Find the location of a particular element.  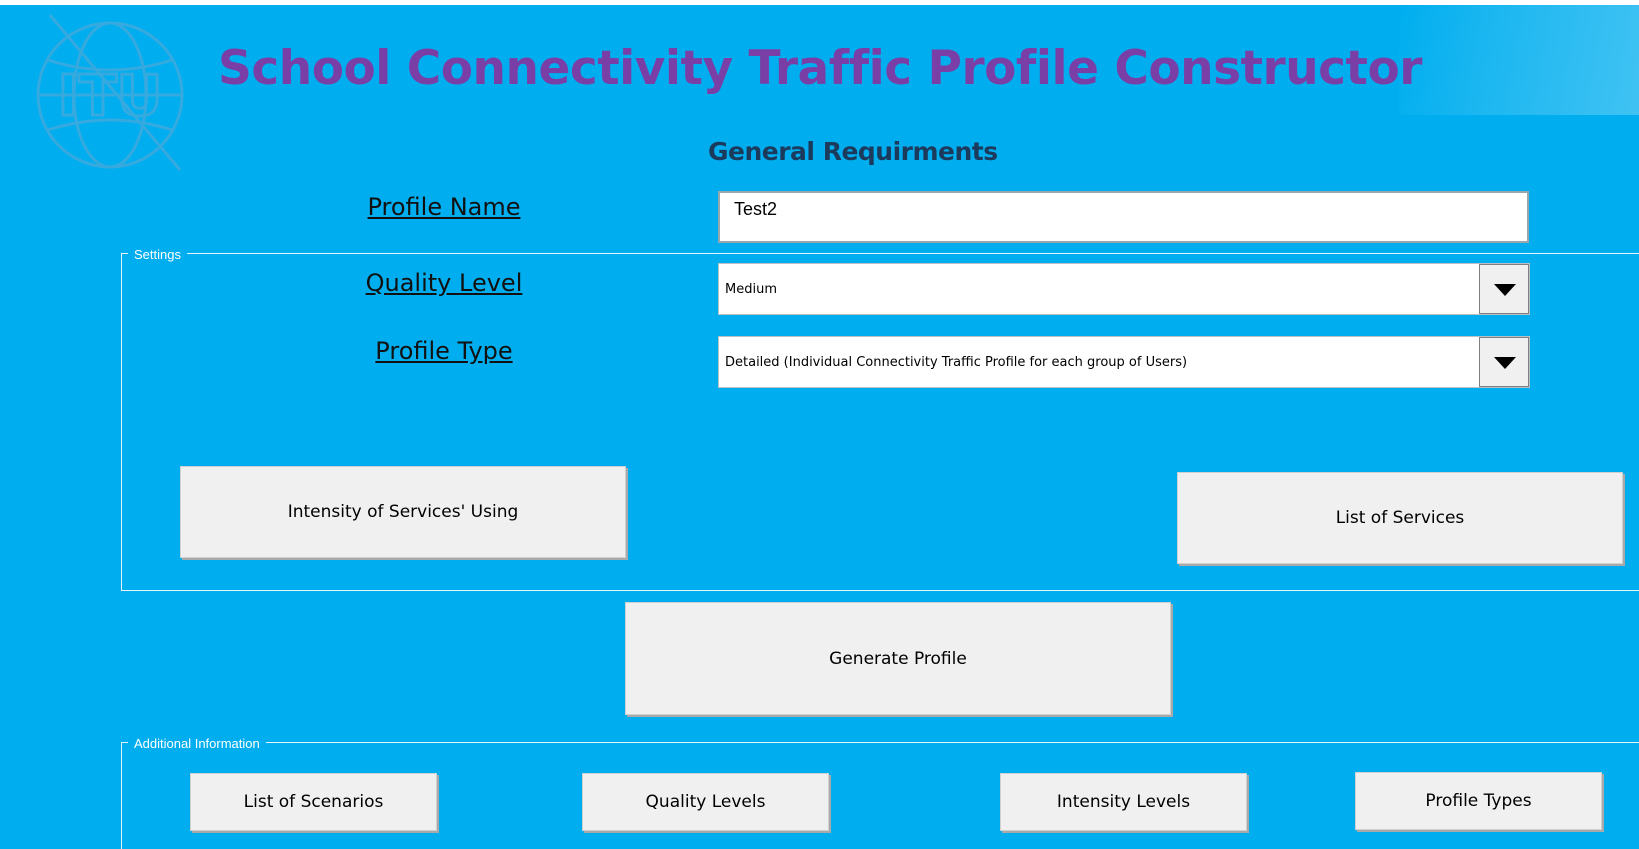

generate-profile-button: Generate Profile is located at coordinates (898, 658).